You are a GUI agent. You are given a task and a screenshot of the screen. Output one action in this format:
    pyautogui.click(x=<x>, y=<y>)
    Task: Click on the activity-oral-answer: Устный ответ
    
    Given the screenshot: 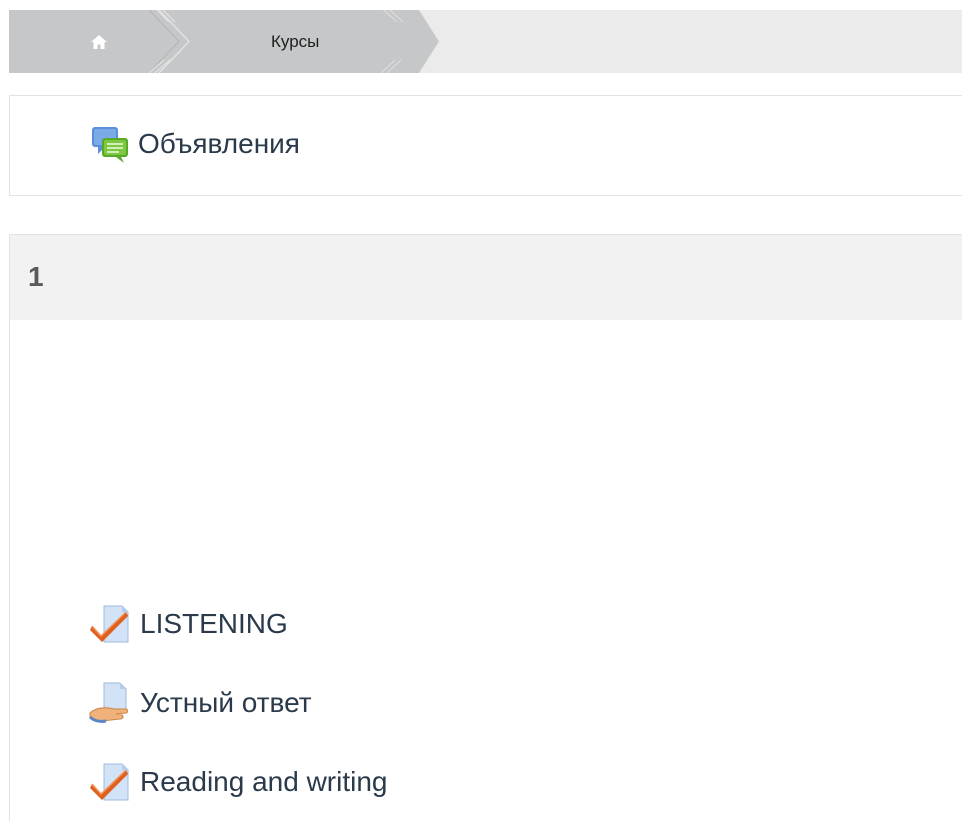 What is the action you would take?
    pyautogui.click(x=200, y=703)
    